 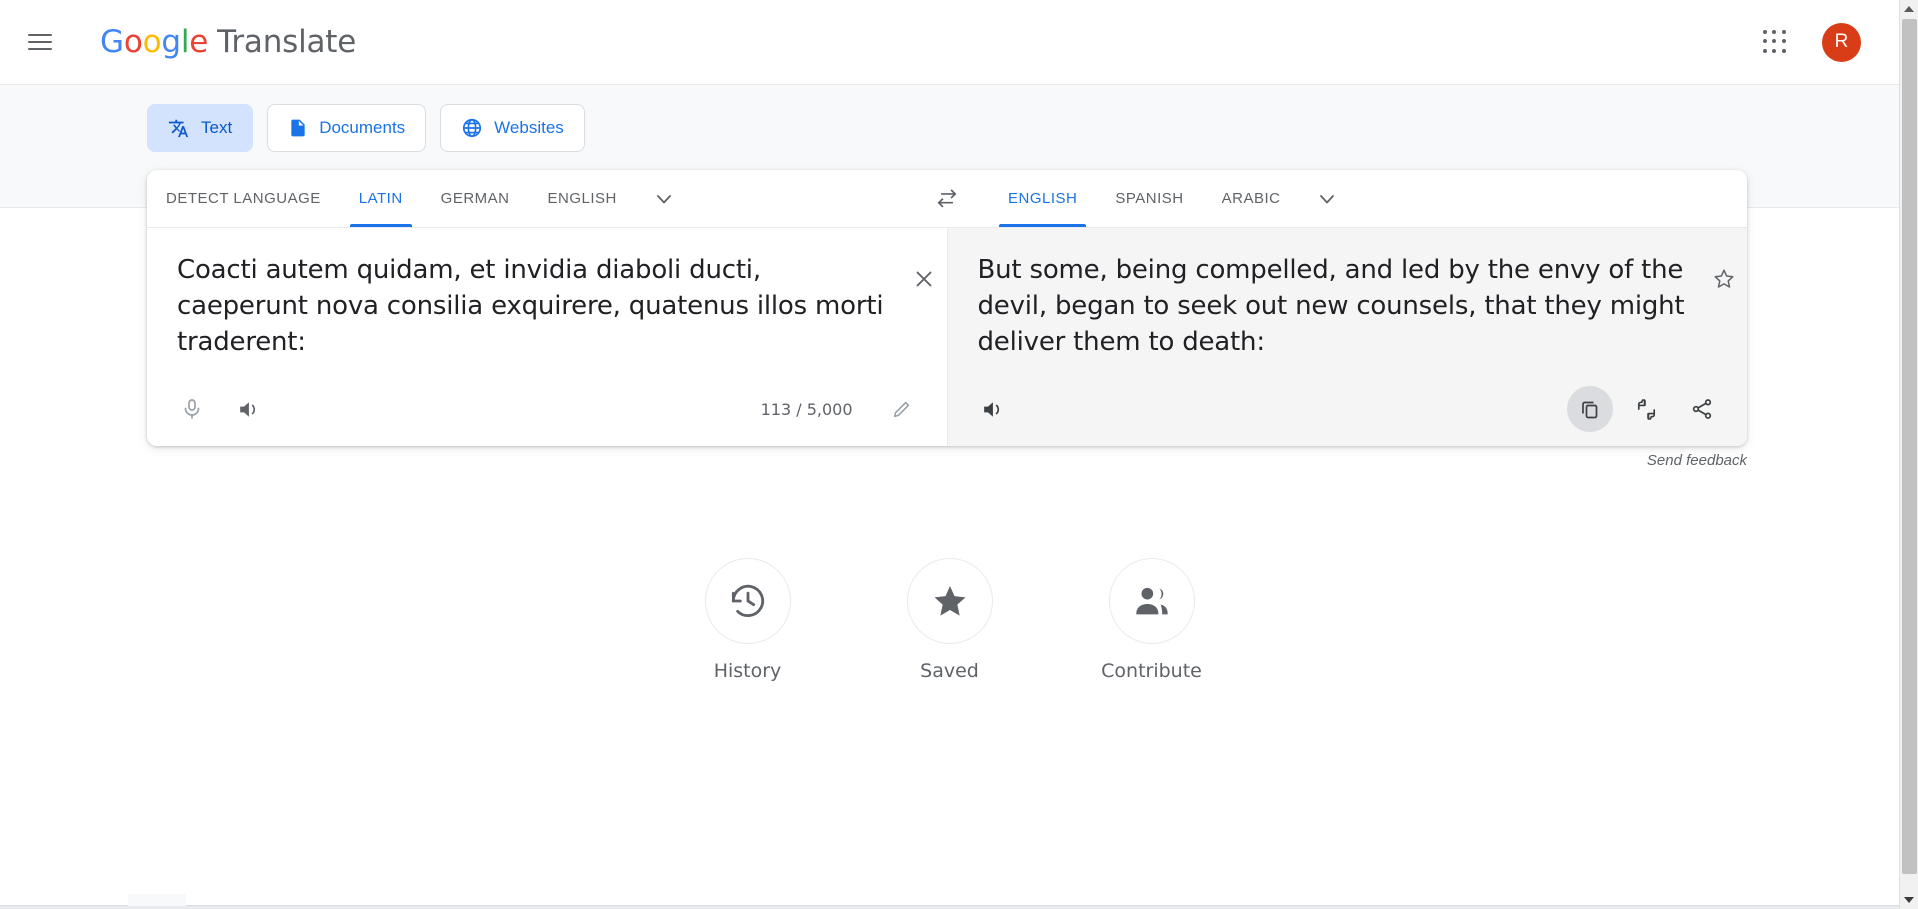 What do you see at coordinates (949, 901) in the screenshot?
I see `footer-divider` at bounding box center [949, 901].